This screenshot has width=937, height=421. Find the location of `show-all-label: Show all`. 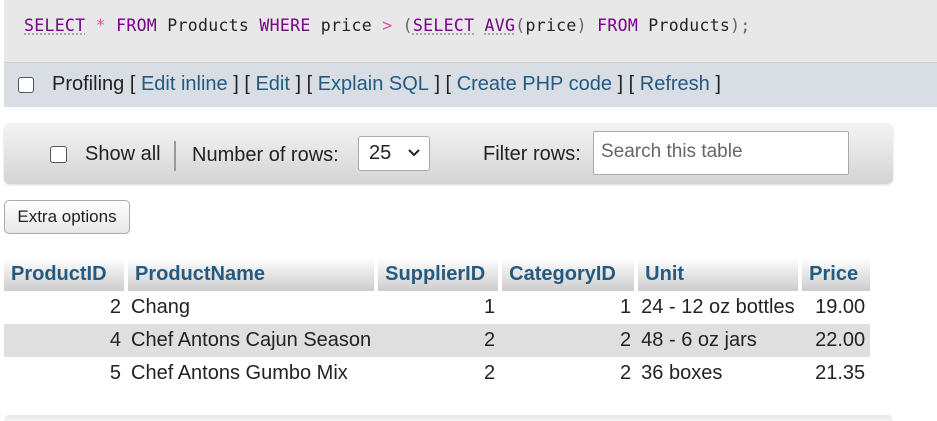

show-all-label: Show all is located at coordinates (123, 154).